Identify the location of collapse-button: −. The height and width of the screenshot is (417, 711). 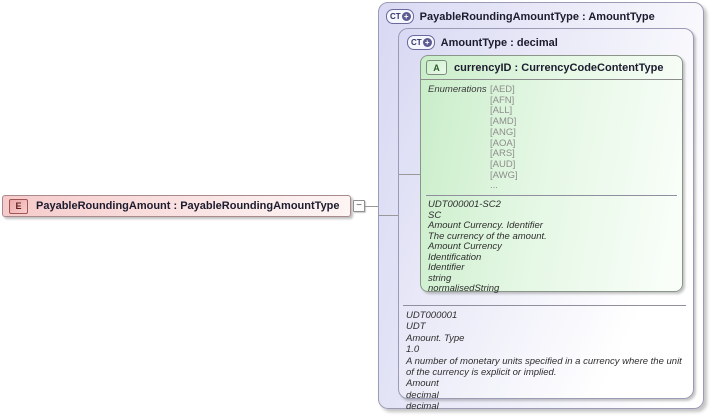
(359, 206).